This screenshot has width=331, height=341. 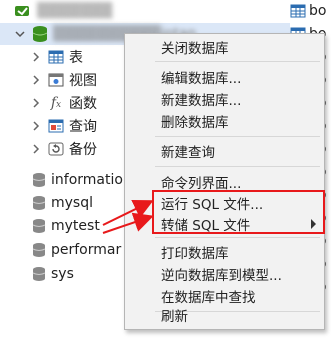 I want to click on tree-db-performance-schema: performar, so click(x=60, y=250).